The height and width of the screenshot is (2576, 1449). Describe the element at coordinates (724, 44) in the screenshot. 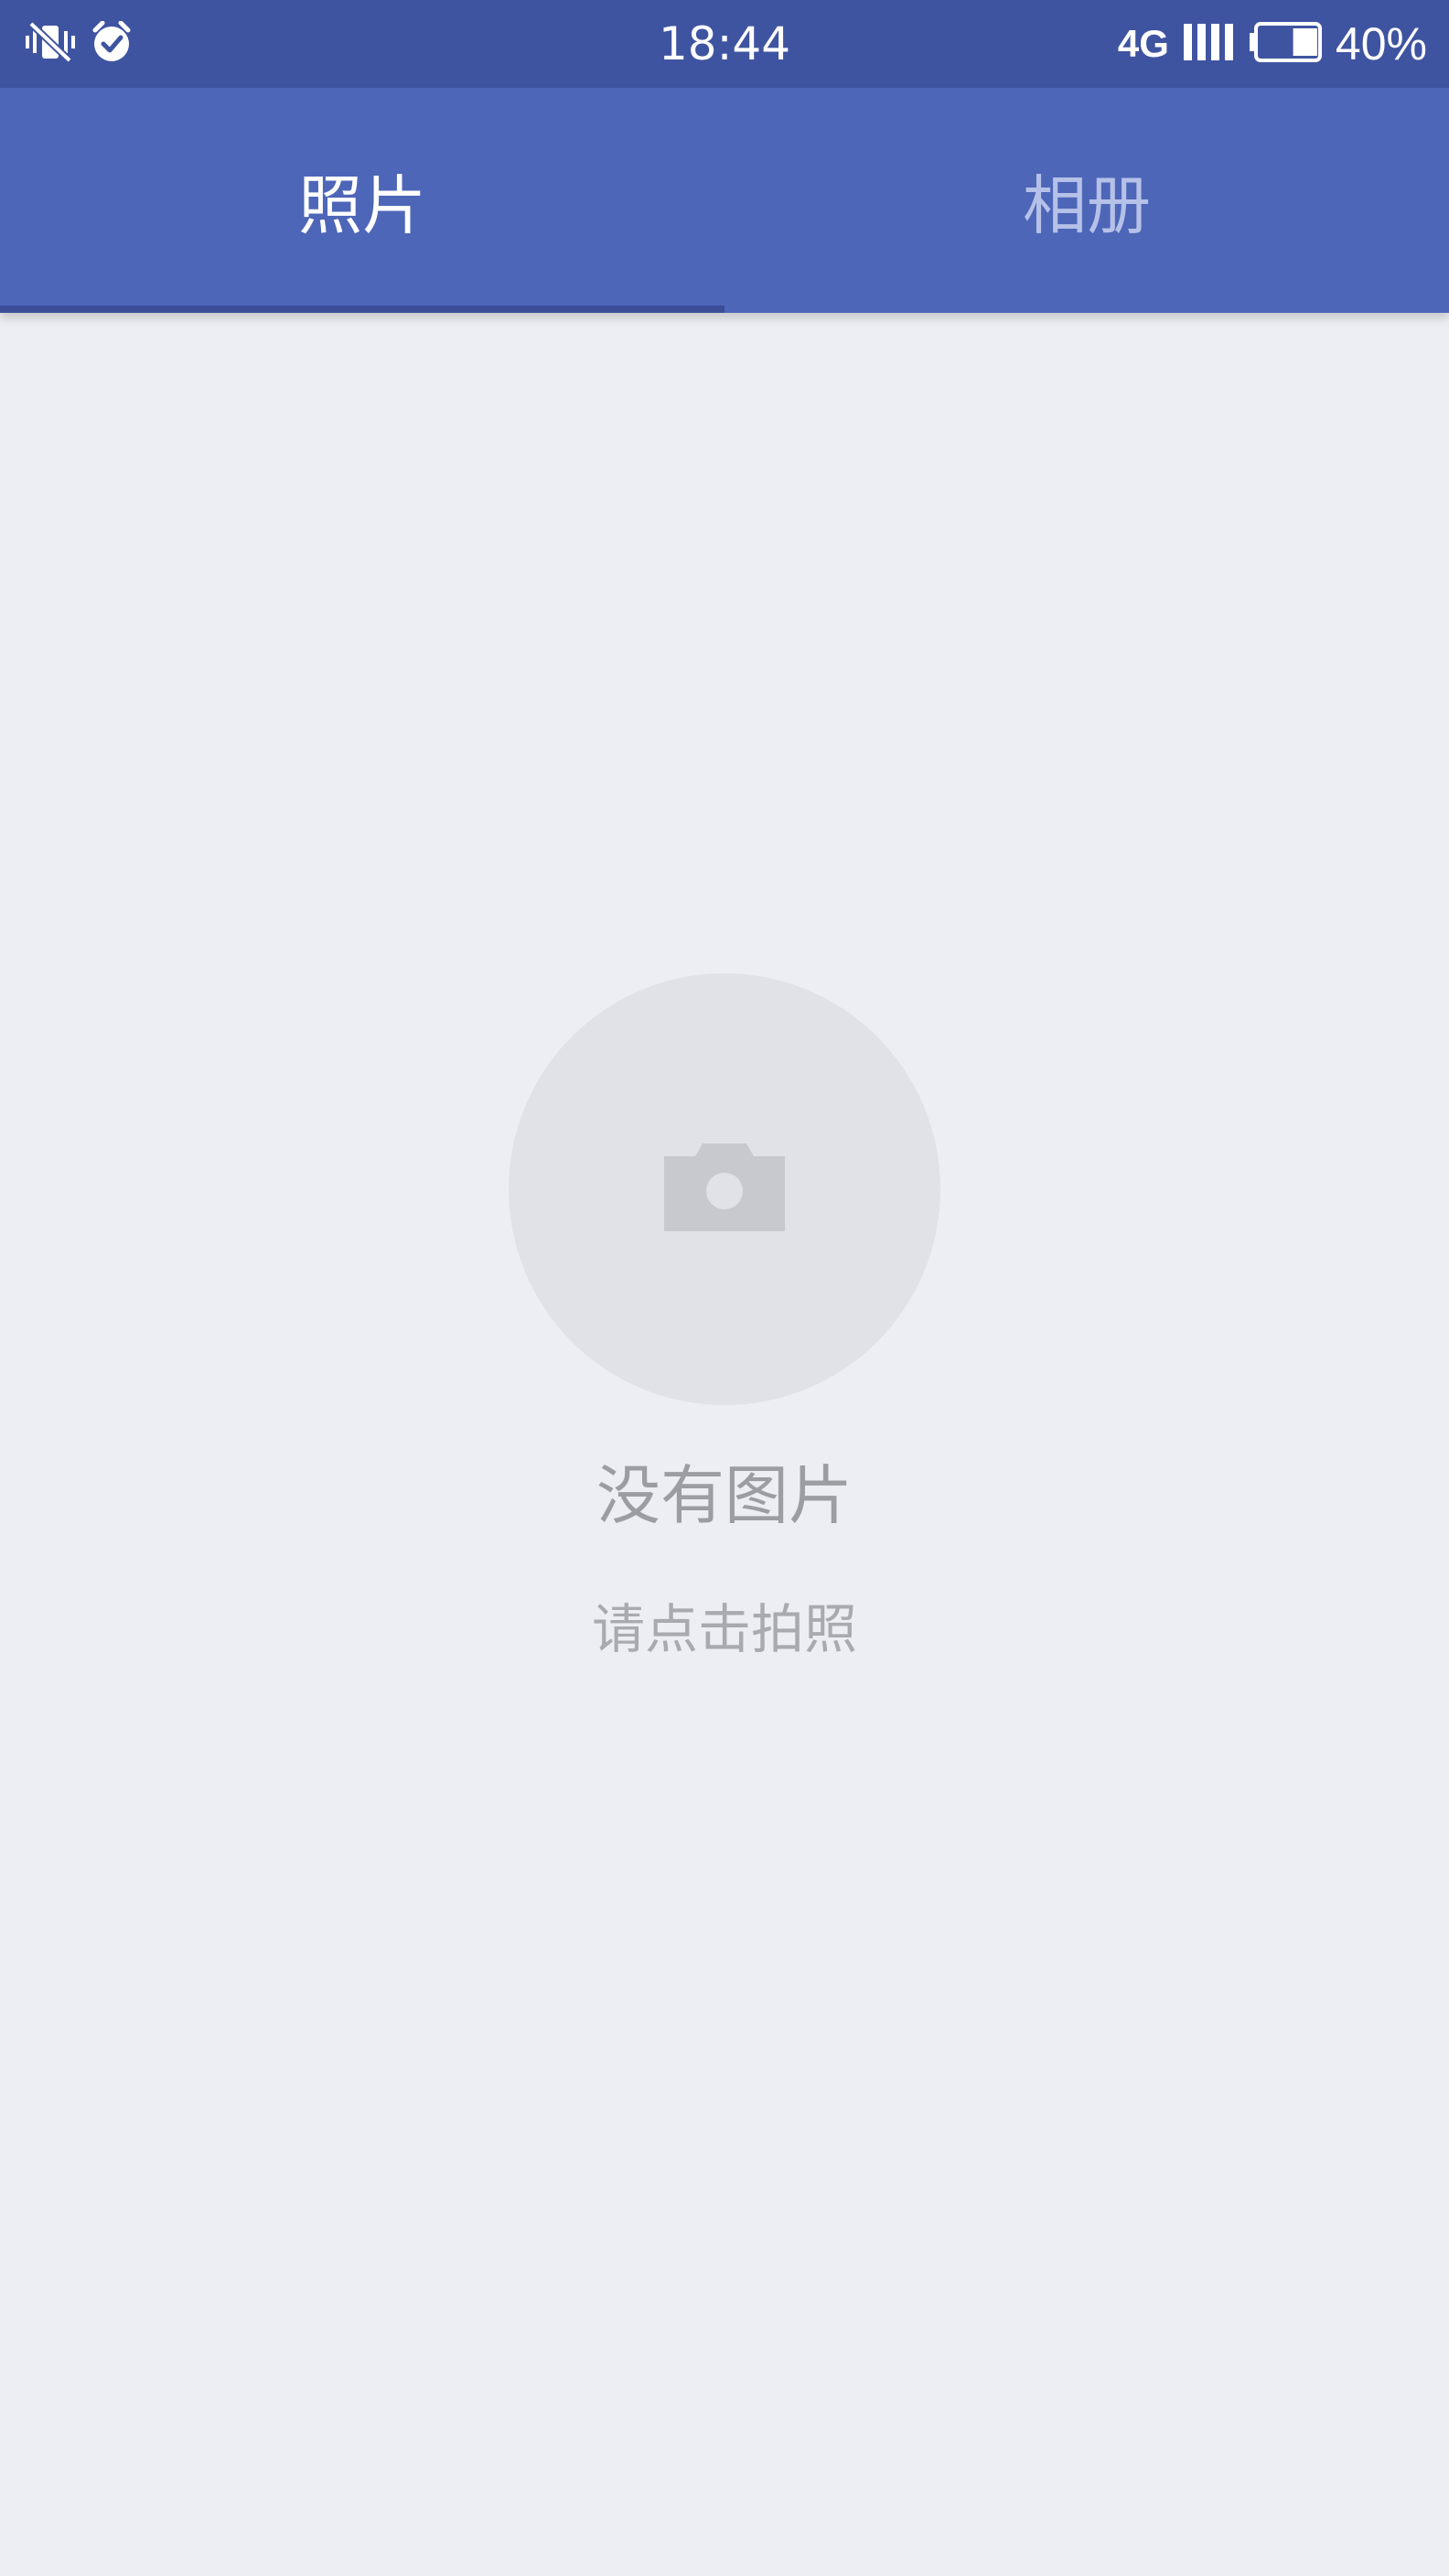

I see `status-bar: 18:44 4G 40%` at that location.